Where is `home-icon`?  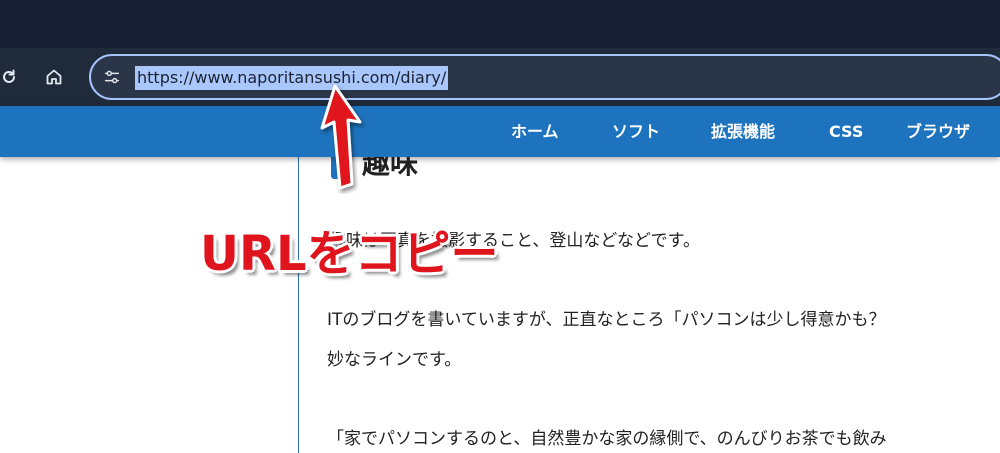
home-icon is located at coordinates (54, 77).